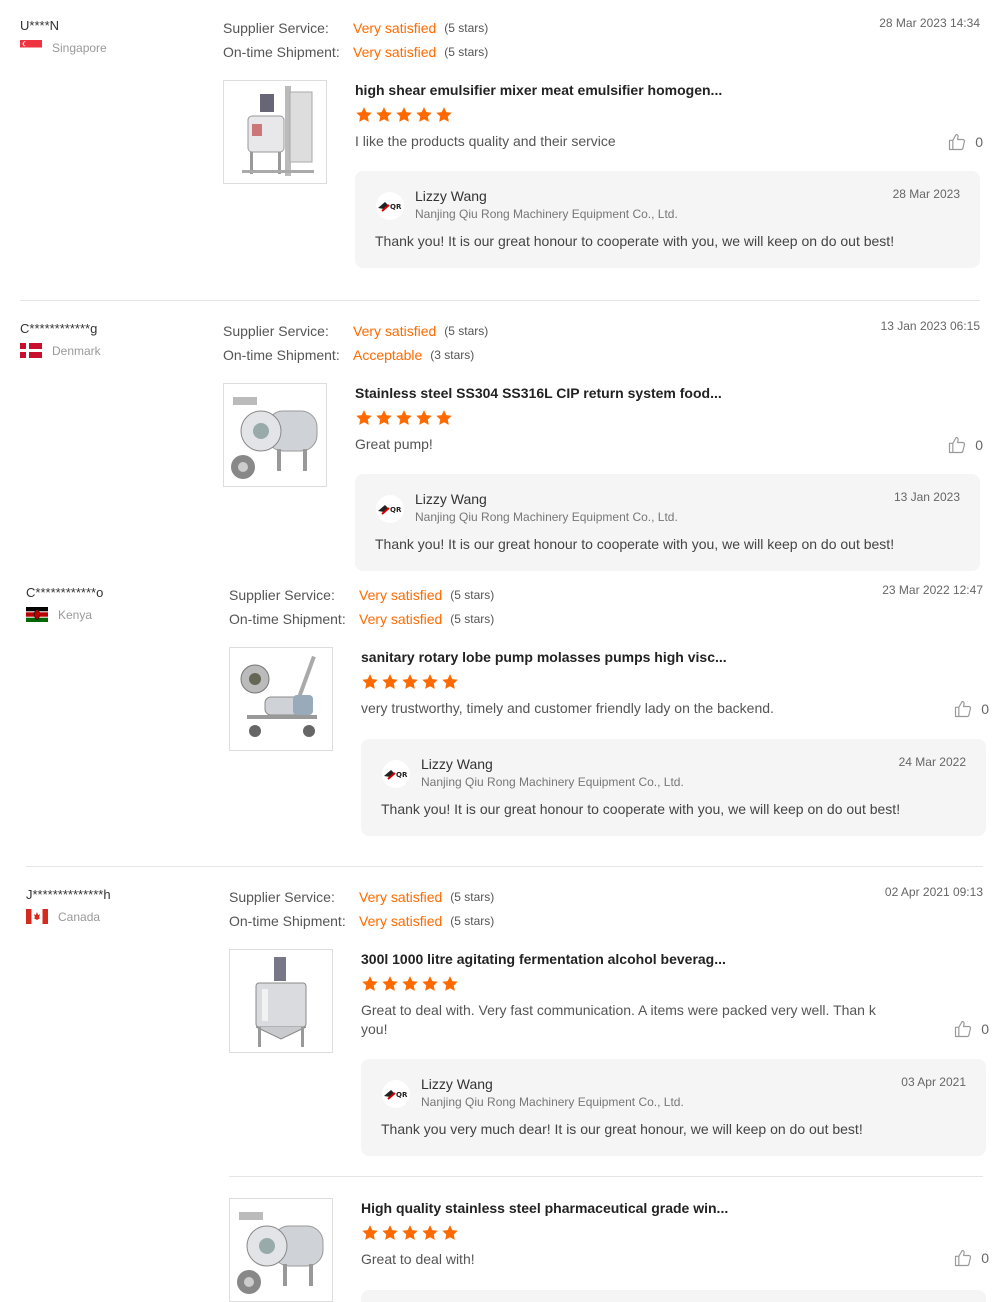 The image size is (1000, 1302). I want to click on buyer-name: J**************h, so click(68, 894).